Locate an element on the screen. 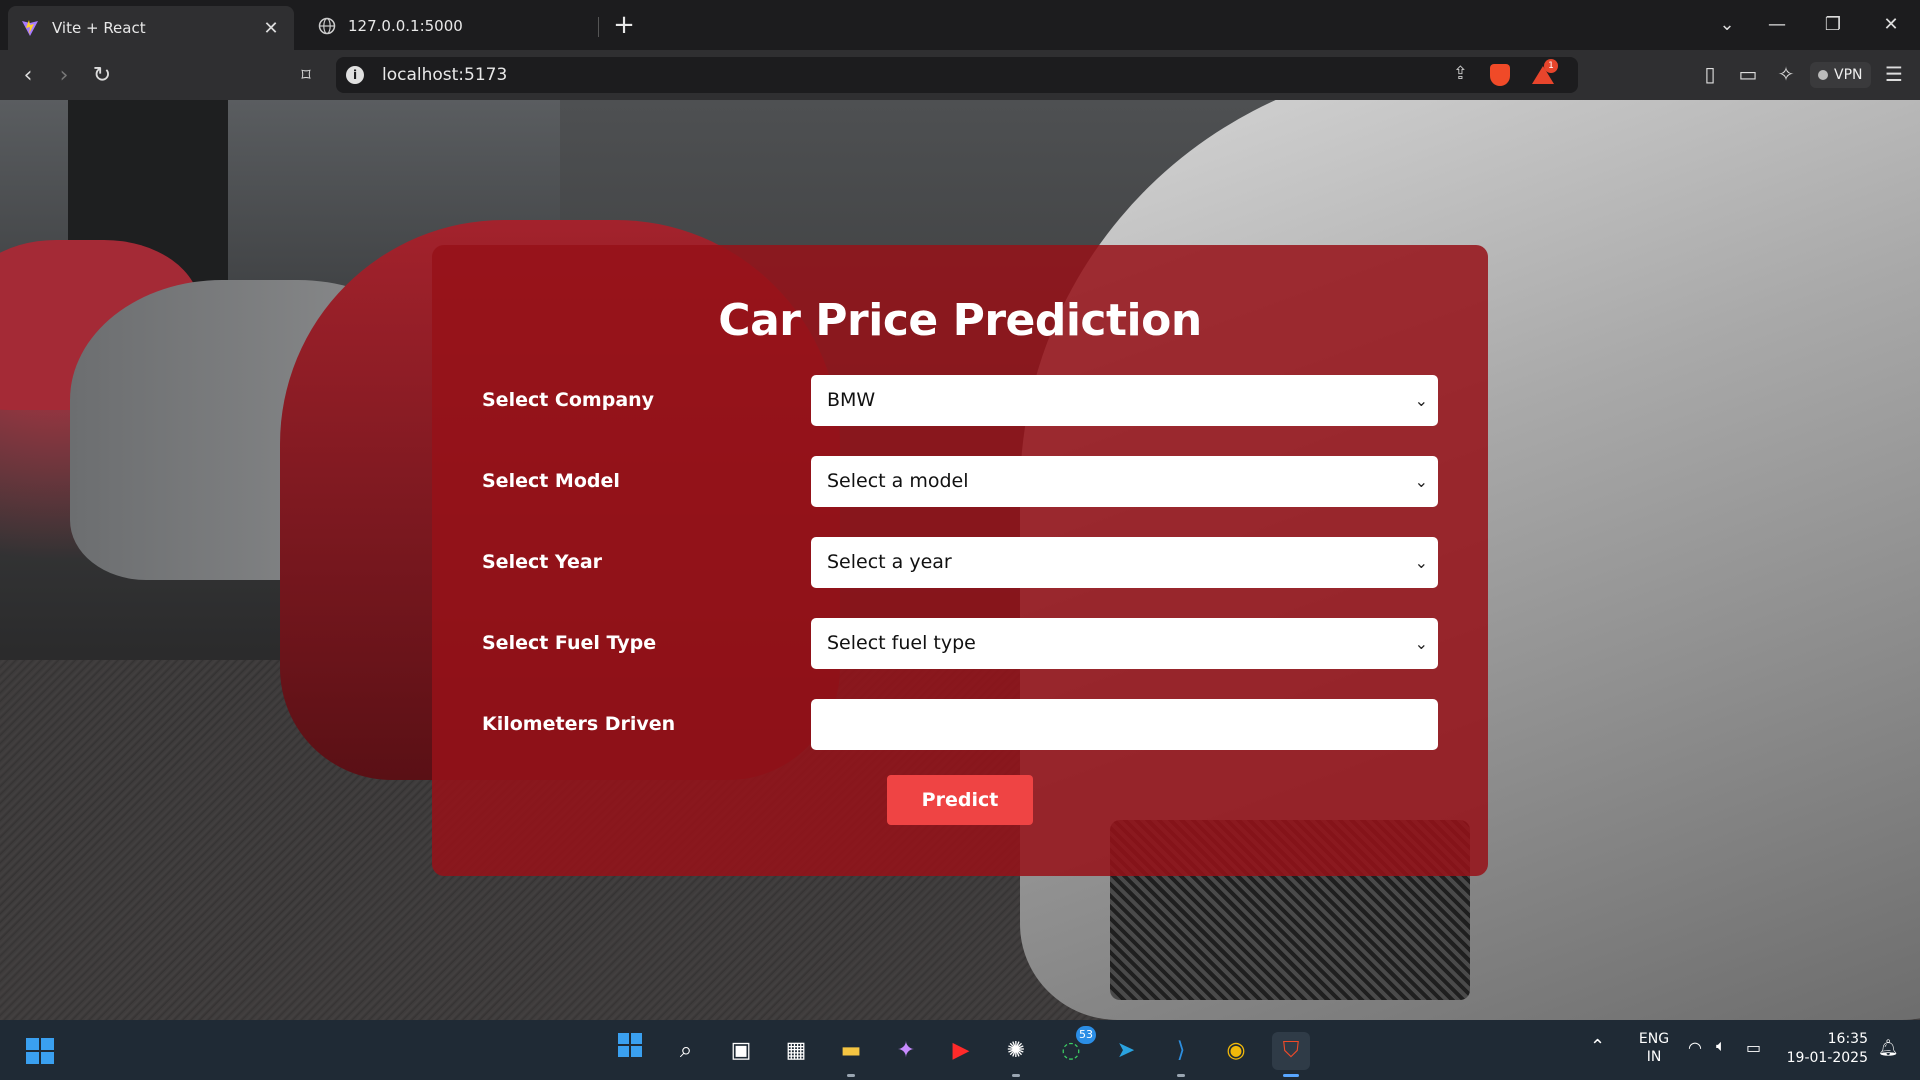  clock: 16:35 19-01-2025 is located at coordinates (1825, 1049).